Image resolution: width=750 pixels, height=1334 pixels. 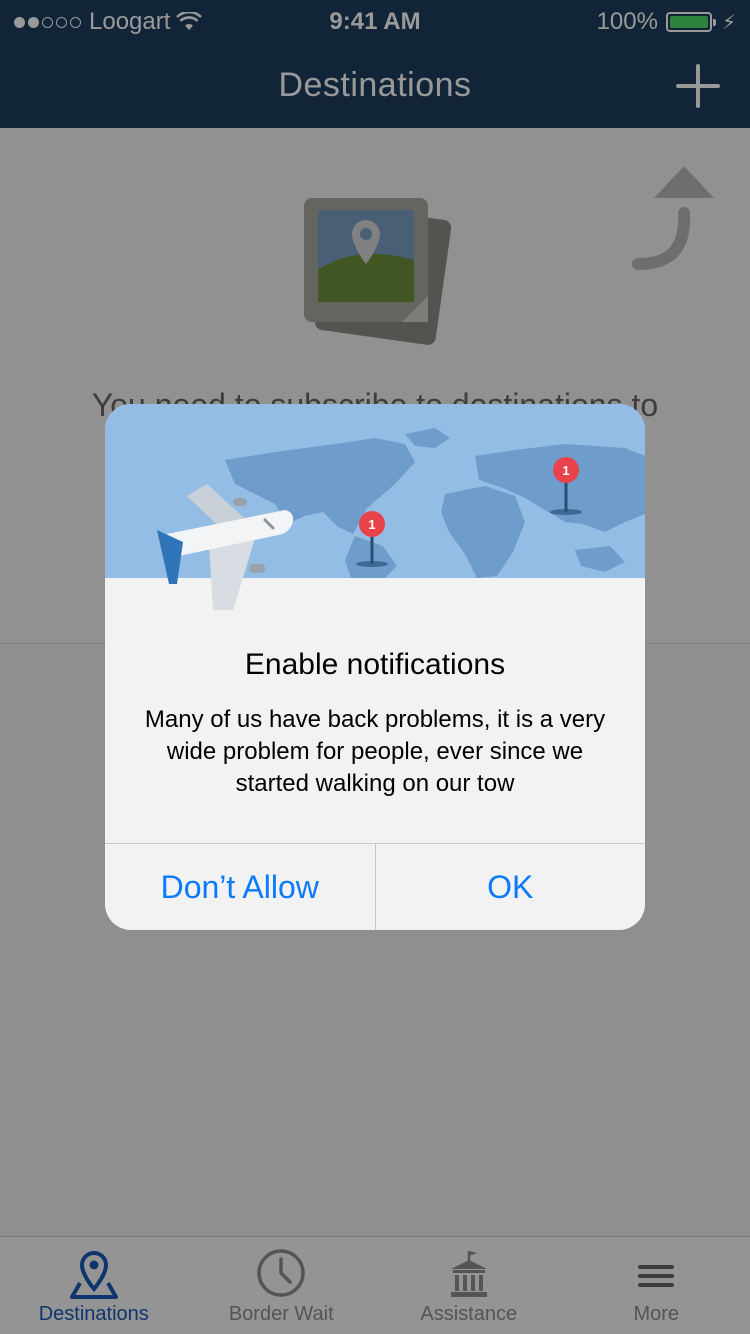 I want to click on alert-button-row: Don’t Allow OK, so click(x=375, y=886).